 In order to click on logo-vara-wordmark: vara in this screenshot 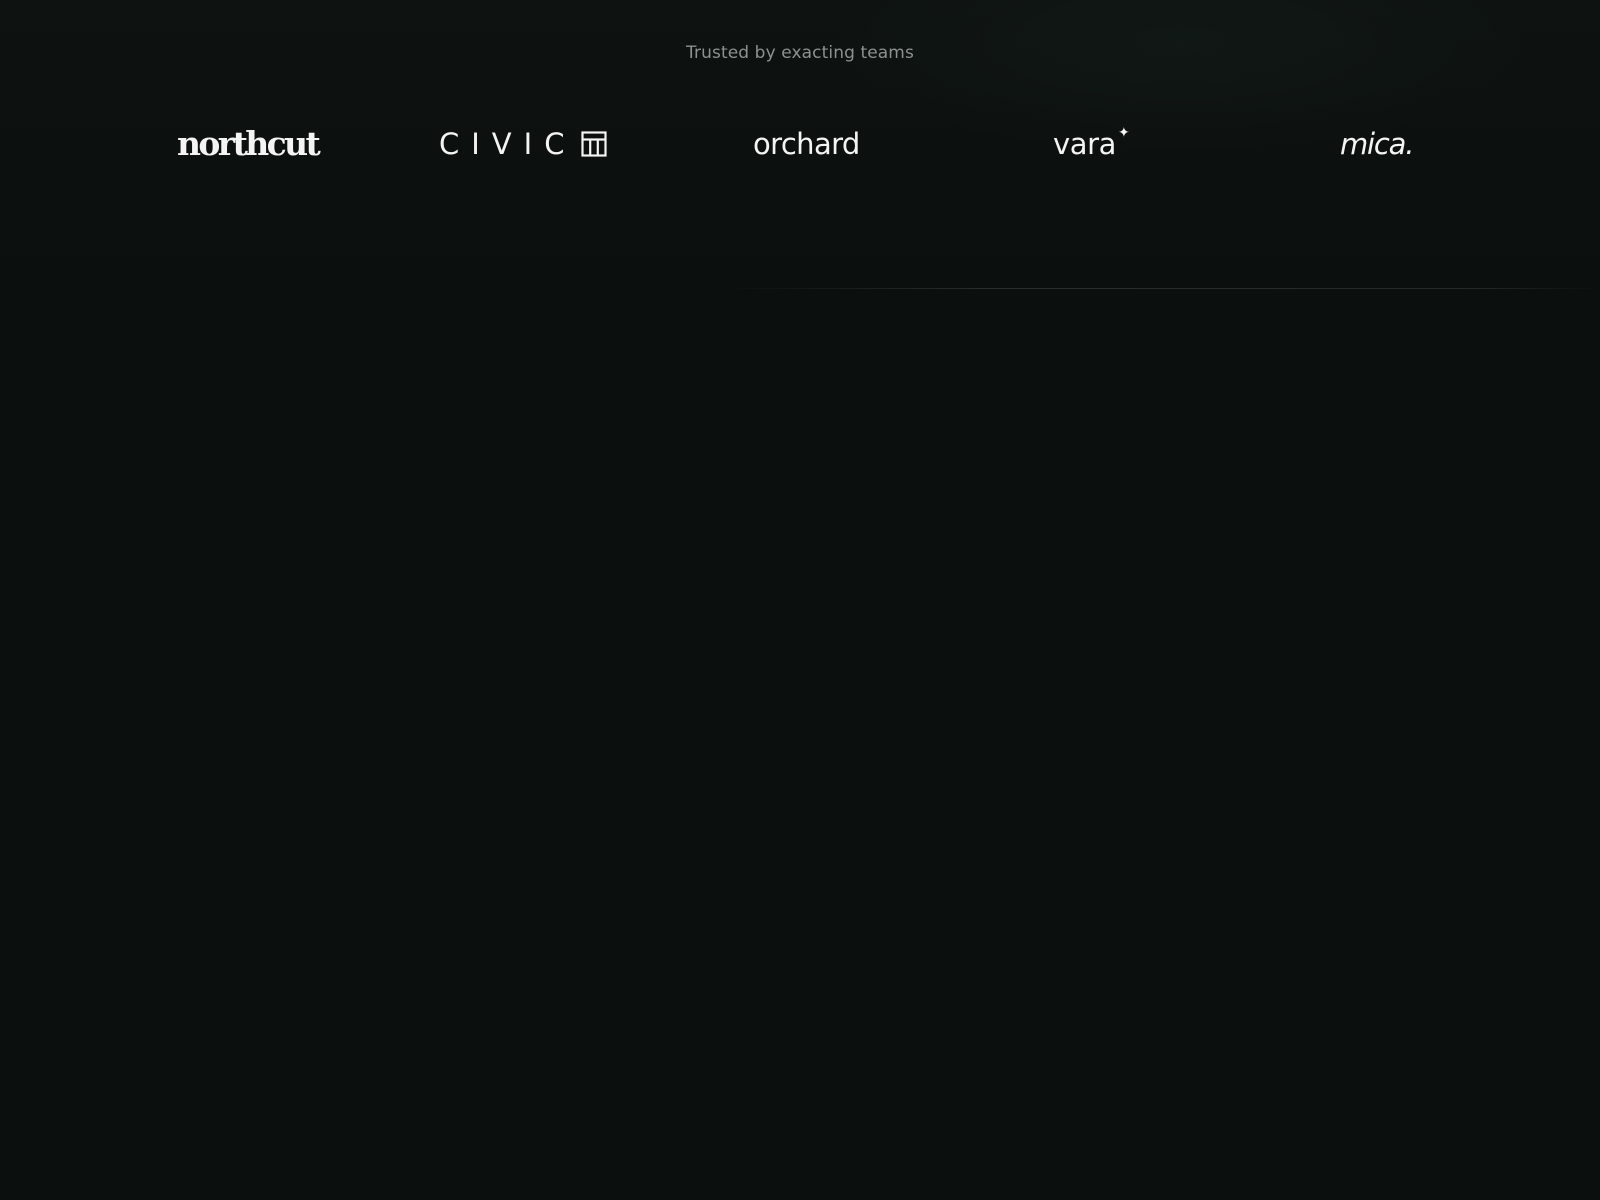, I will do `click(1085, 144)`.